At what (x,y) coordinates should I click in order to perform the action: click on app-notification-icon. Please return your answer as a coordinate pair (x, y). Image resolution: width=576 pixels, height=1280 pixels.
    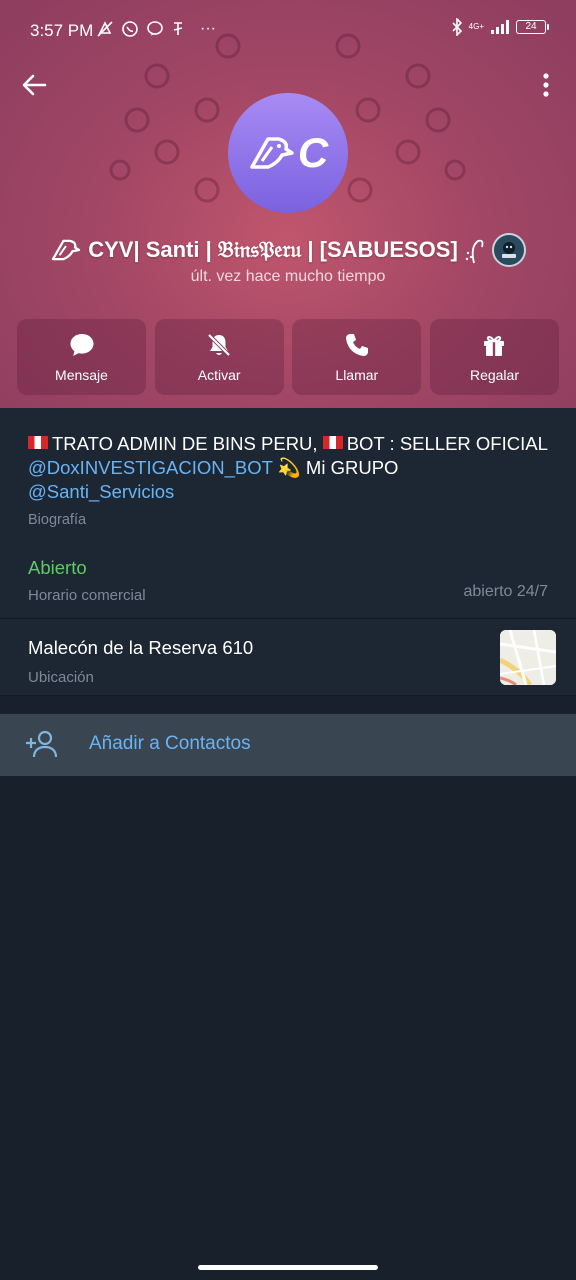
    Looking at the image, I should click on (178, 28).